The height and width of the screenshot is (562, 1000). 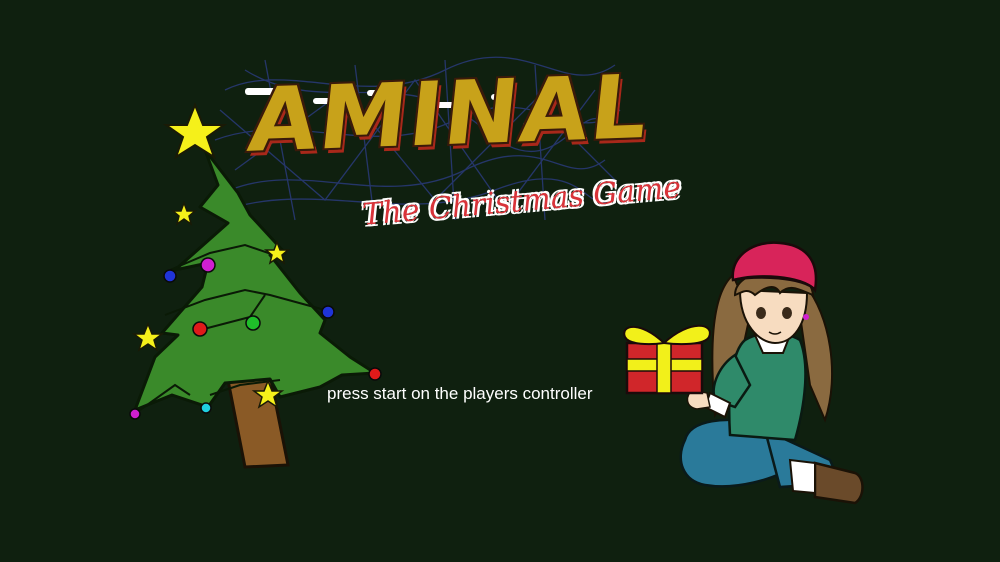 What do you see at coordinates (743, 373) in the screenshot?
I see `girl-holding-gift-illustration` at bounding box center [743, 373].